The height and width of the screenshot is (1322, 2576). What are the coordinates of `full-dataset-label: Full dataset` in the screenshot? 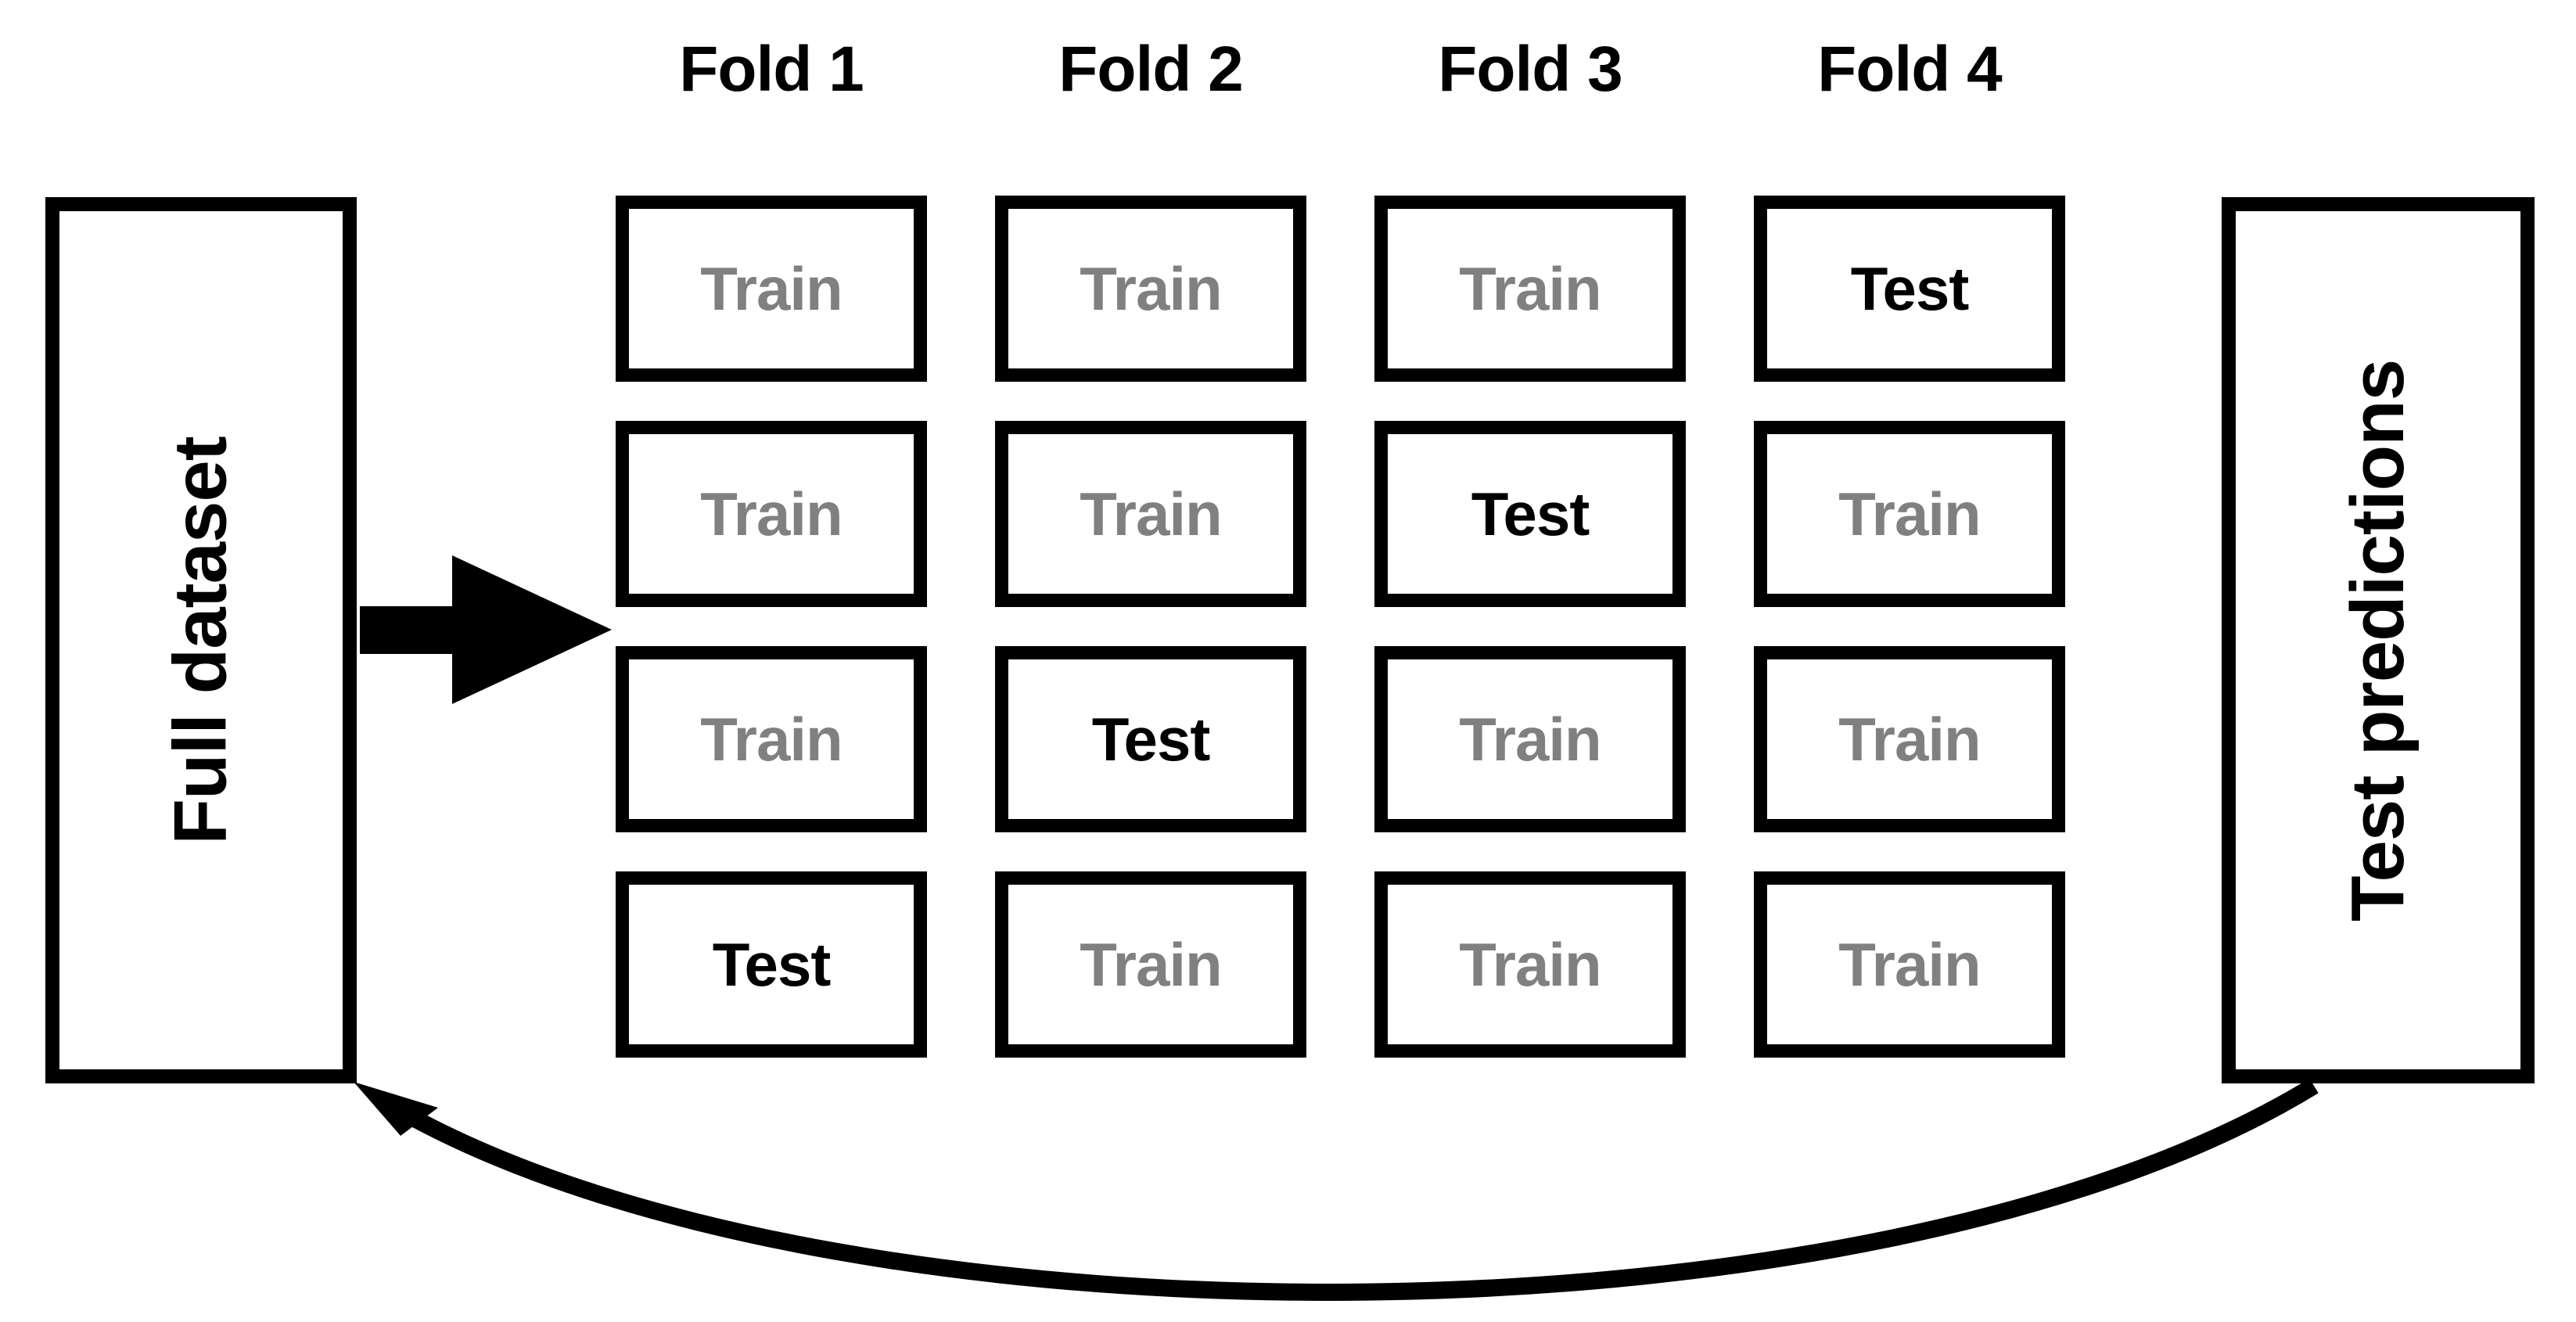 It's located at (201, 640).